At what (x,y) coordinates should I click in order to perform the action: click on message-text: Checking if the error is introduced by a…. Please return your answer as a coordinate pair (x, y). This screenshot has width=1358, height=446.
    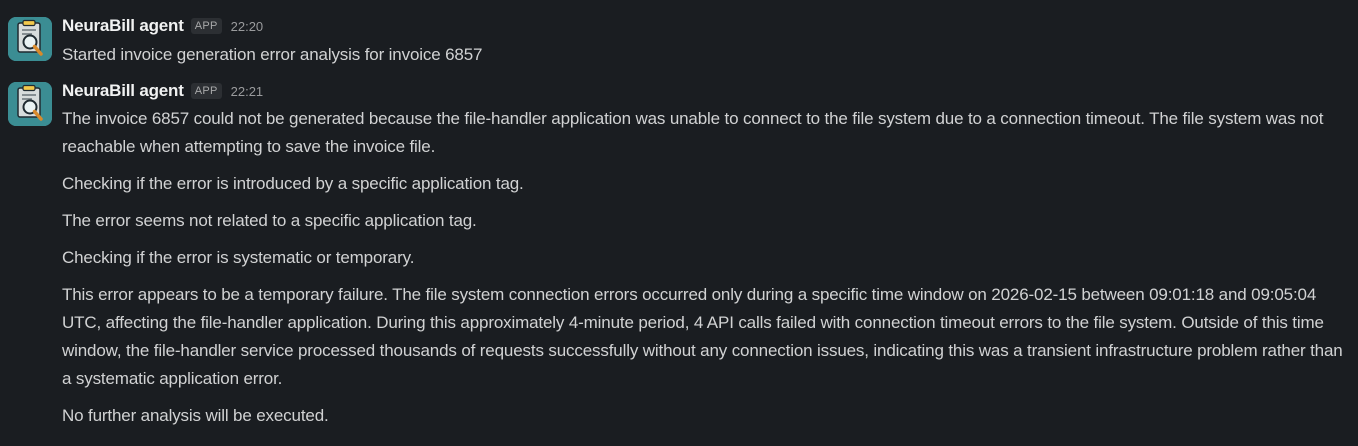
    Looking at the image, I should click on (293, 183).